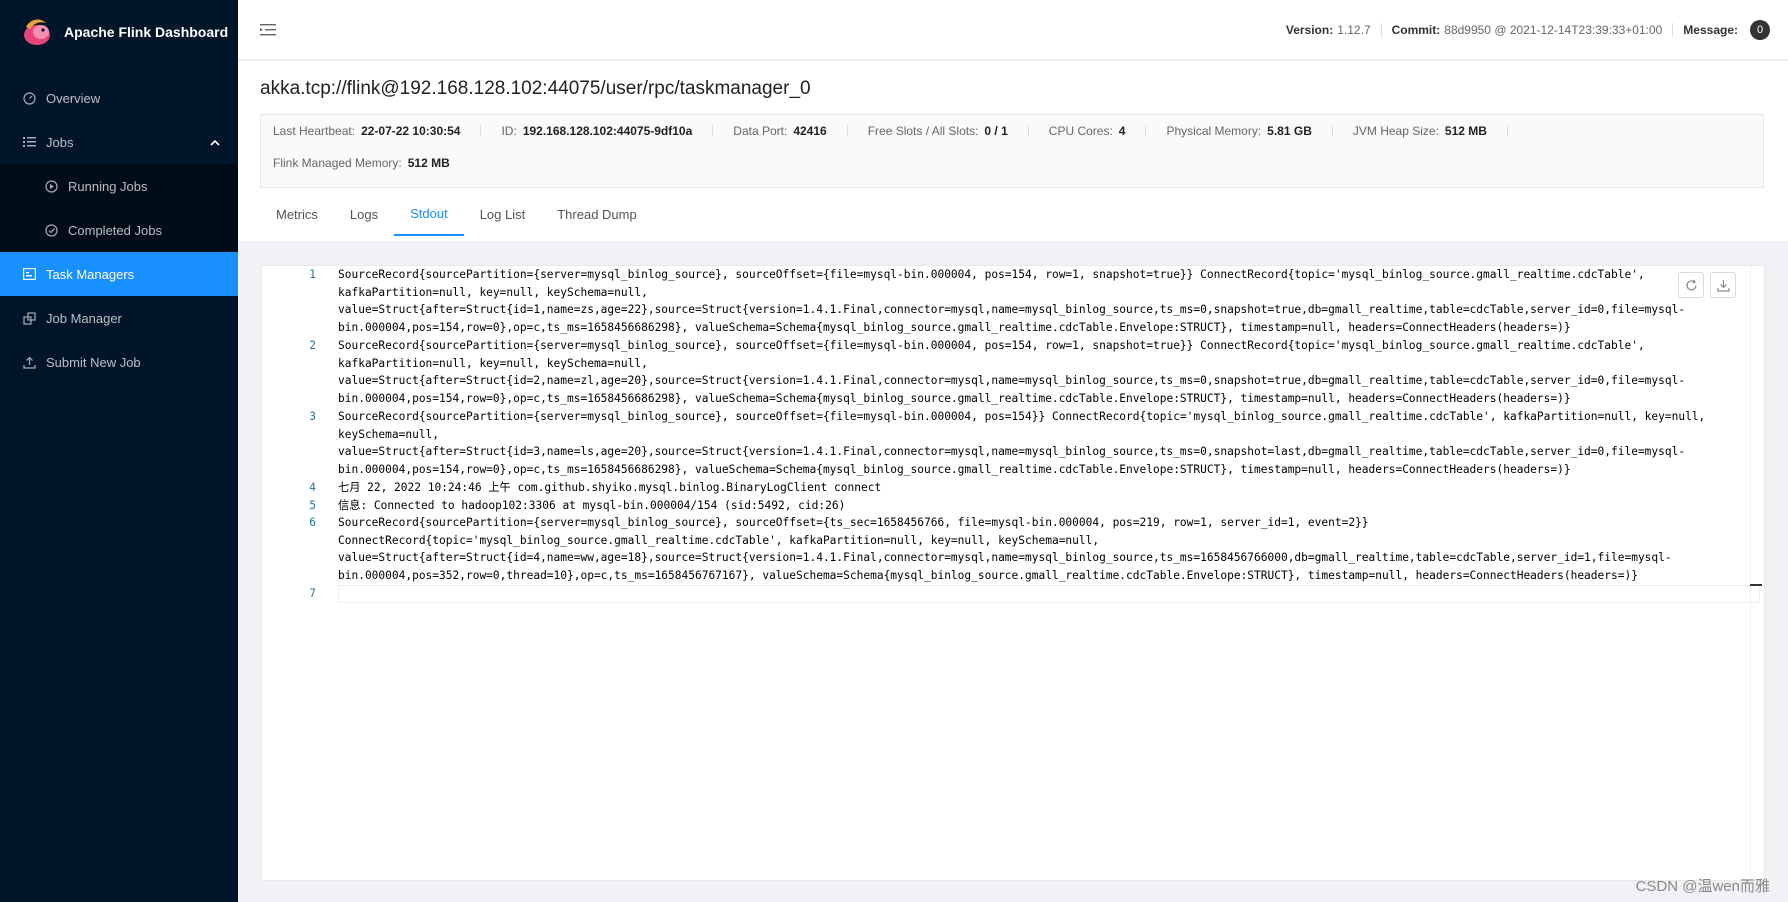  I want to click on sidebar-item-label: Submit New Job, so click(93, 362).